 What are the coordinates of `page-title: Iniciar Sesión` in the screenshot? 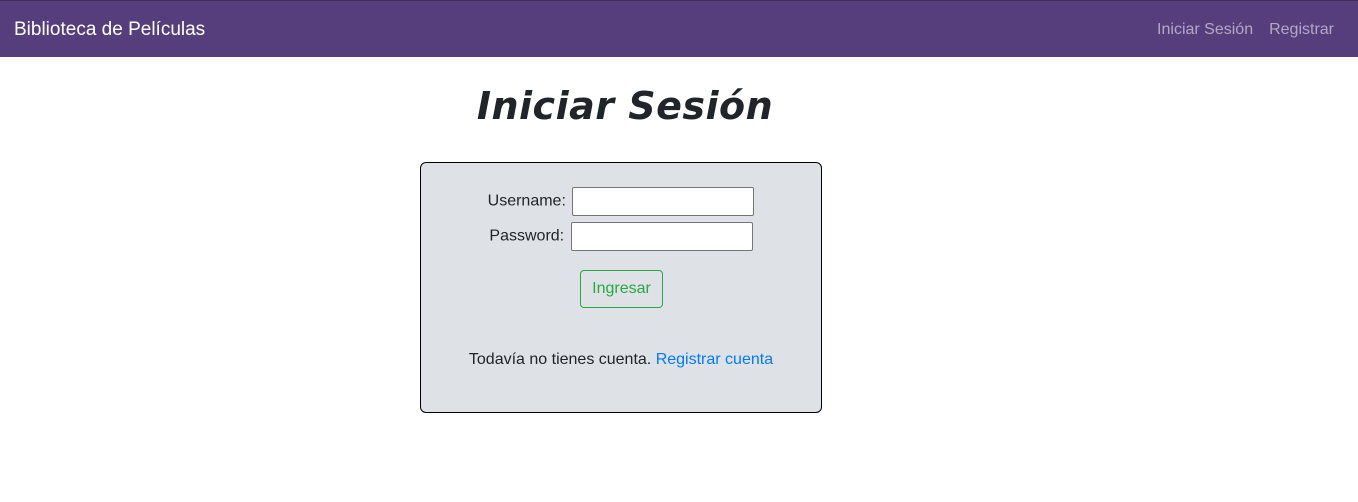 It's located at (625, 106).